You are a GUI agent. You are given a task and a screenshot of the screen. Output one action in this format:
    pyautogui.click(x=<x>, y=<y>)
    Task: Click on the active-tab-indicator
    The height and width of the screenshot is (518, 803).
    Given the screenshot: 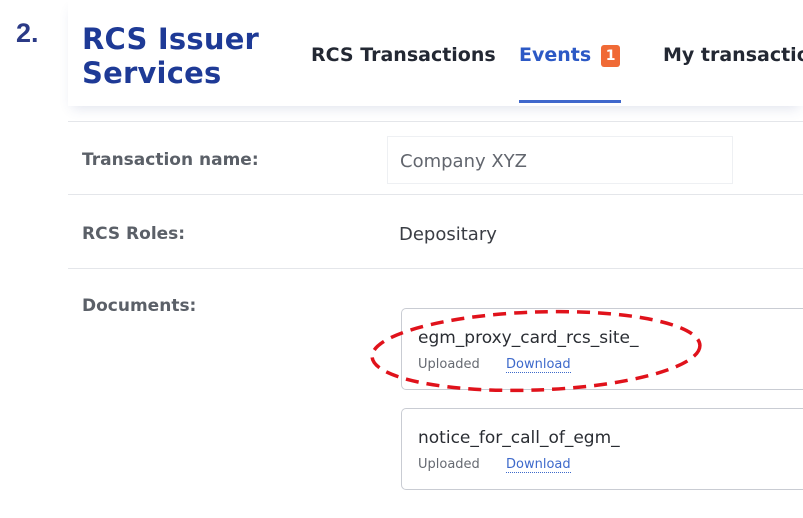 What is the action you would take?
    pyautogui.click(x=570, y=101)
    